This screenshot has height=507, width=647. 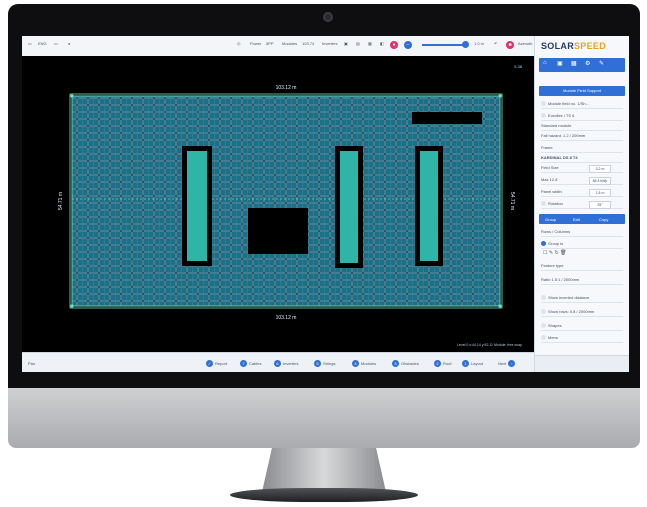 What do you see at coordinates (574, 63) in the screenshot?
I see `panel-grid-icon: ▦` at bounding box center [574, 63].